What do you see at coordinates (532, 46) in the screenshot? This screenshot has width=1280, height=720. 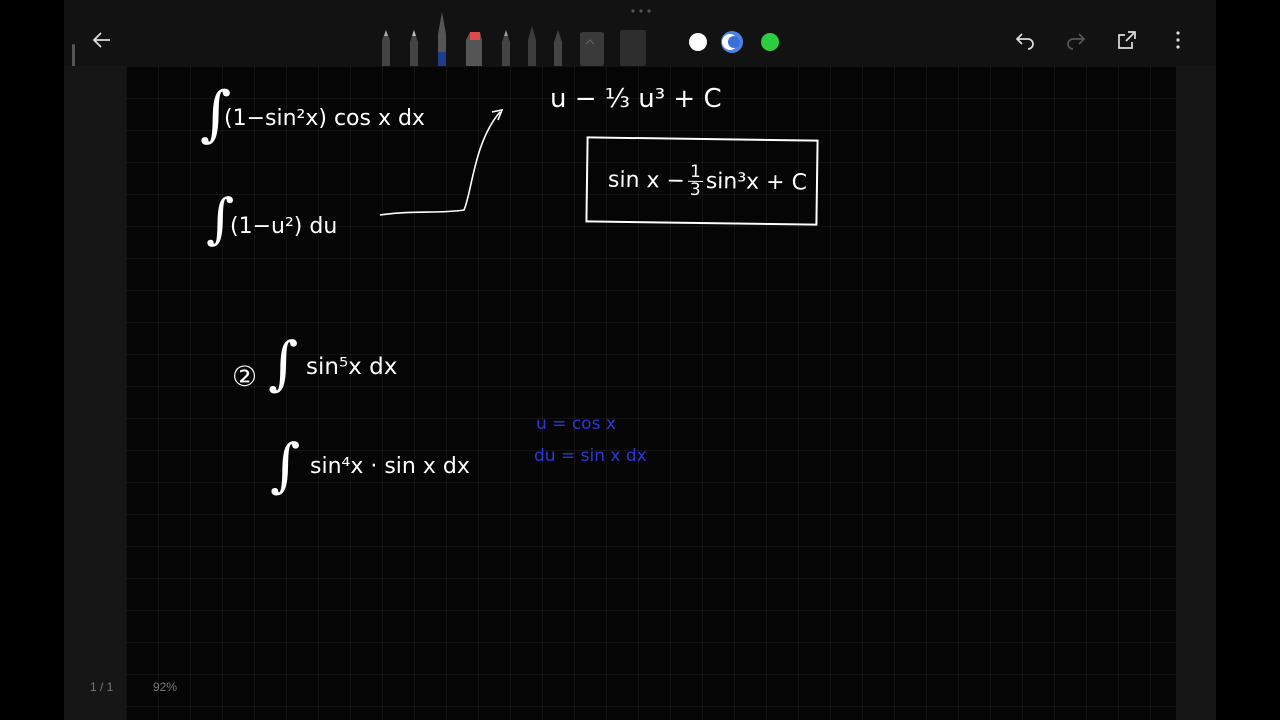 I see `ballpoint-pen-tool` at bounding box center [532, 46].